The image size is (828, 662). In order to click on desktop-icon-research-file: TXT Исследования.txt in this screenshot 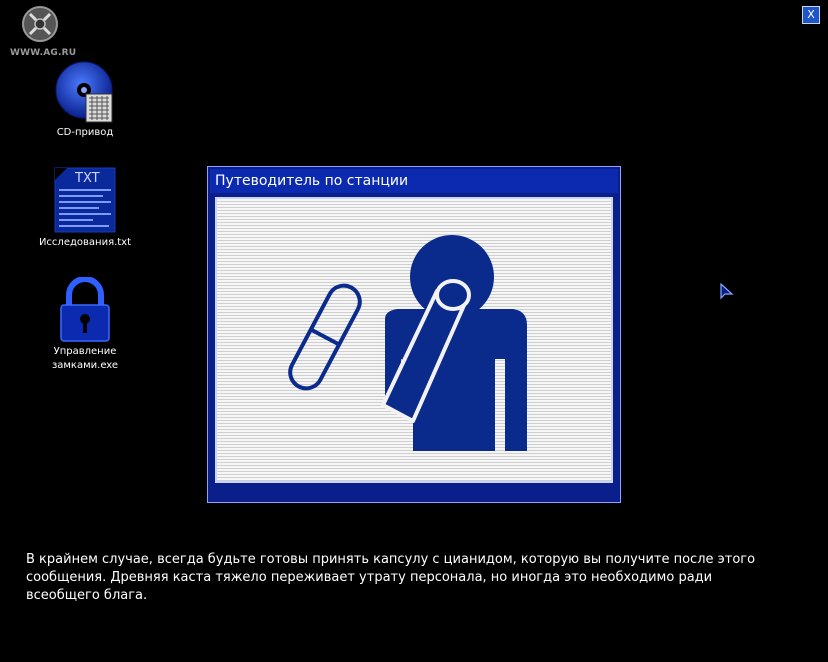, I will do `click(85, 208)`.